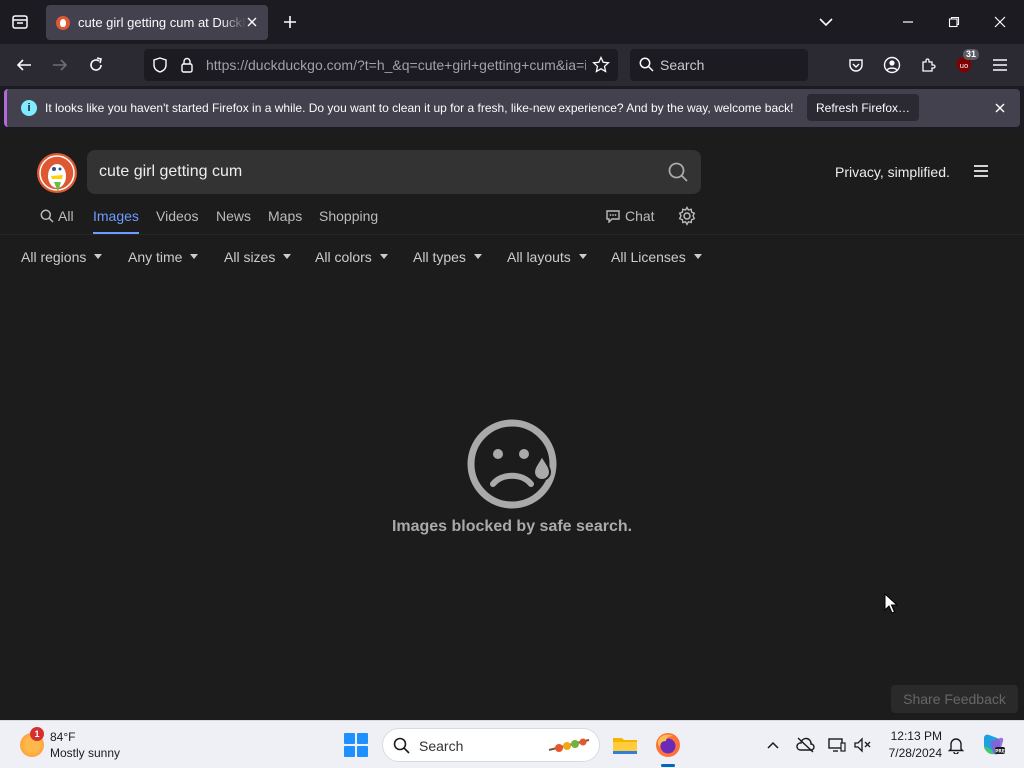 The height and width of the screenshot is (768, 1024). What do you see at coordinates (682, 65) in the screenshot?
I see `browser-search-placeholder: Search` at bounding box center [682, 65].